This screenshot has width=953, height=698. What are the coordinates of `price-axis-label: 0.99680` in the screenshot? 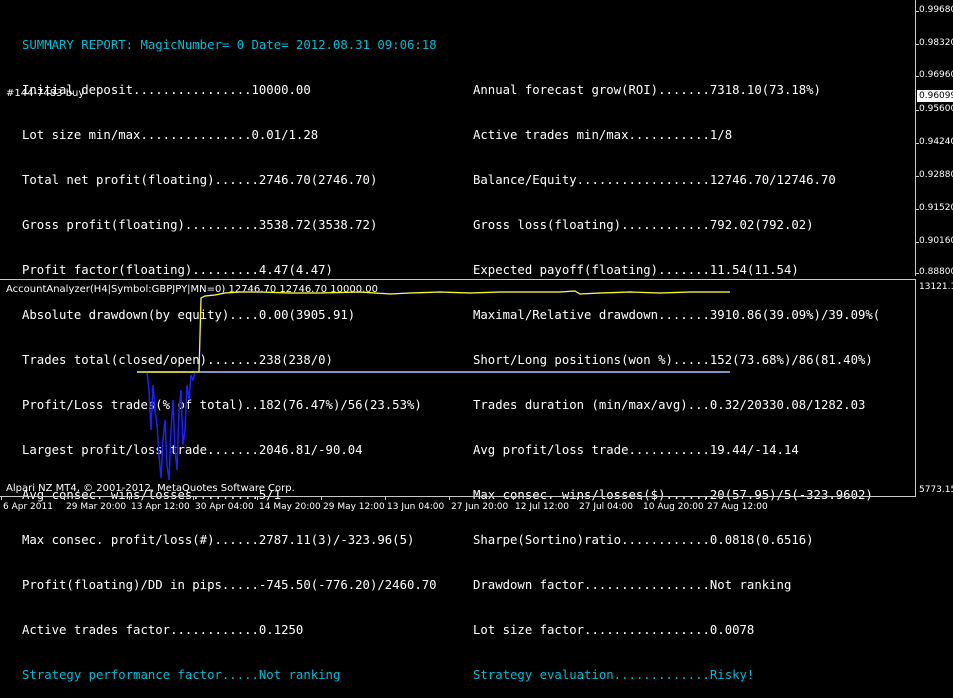 It's located at (936, 10).